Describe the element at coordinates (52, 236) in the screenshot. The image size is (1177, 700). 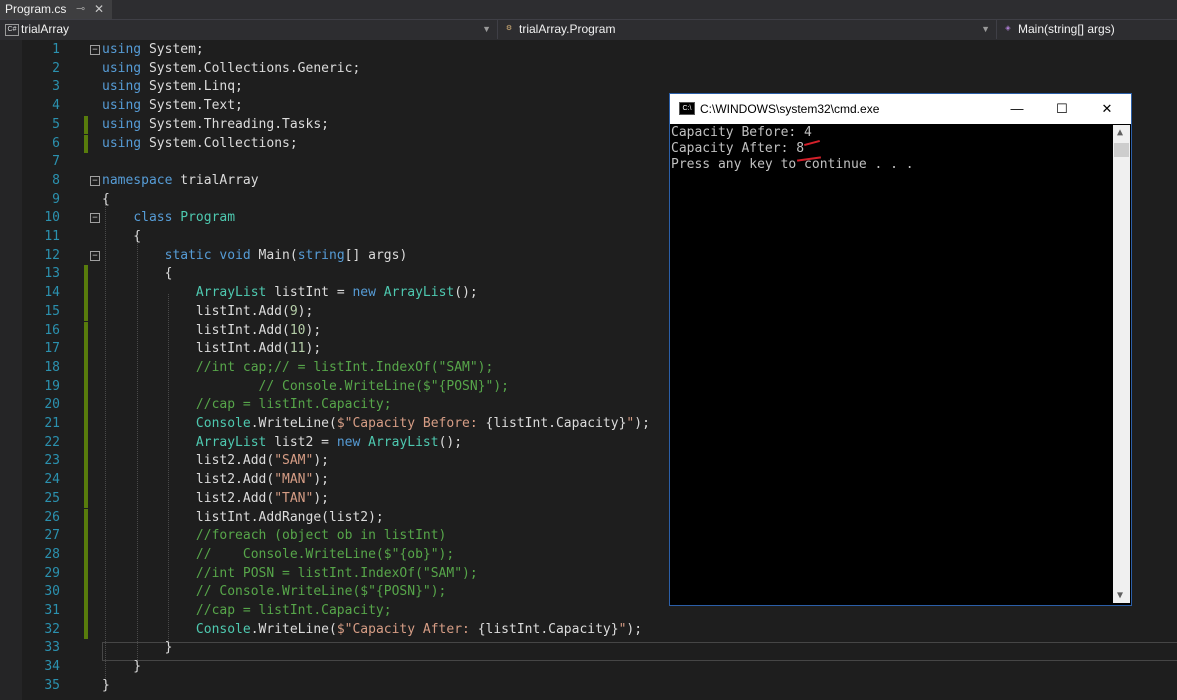
I see `line-number: 11` at that location.